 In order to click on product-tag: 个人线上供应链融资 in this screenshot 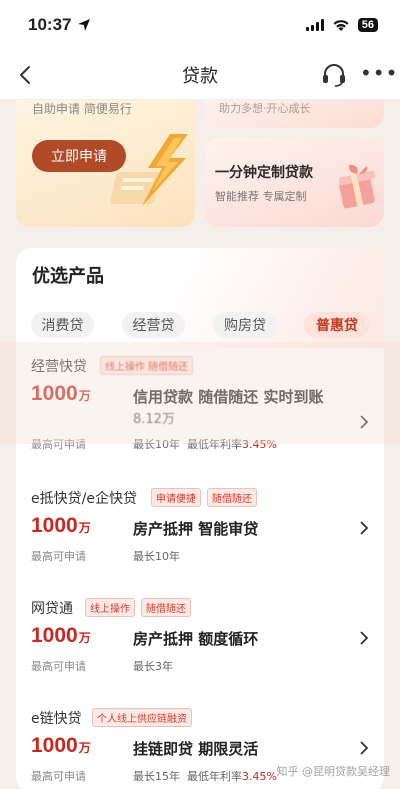, I will do `click(142, 717)`.